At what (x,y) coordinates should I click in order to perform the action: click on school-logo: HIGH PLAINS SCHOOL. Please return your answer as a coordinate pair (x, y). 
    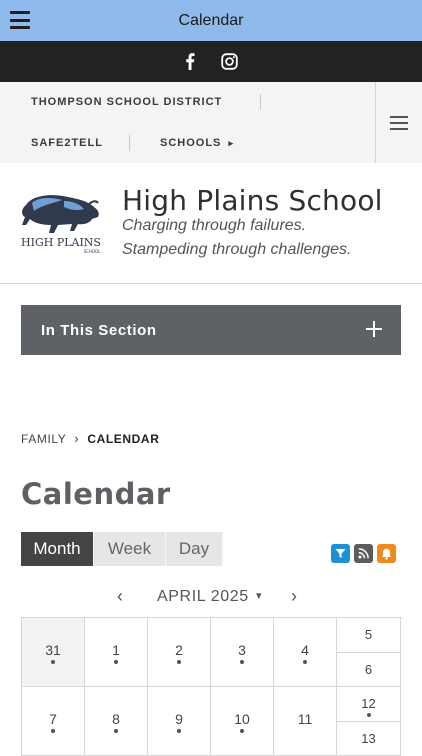
    Looking at the image, I should click on (61, 223).